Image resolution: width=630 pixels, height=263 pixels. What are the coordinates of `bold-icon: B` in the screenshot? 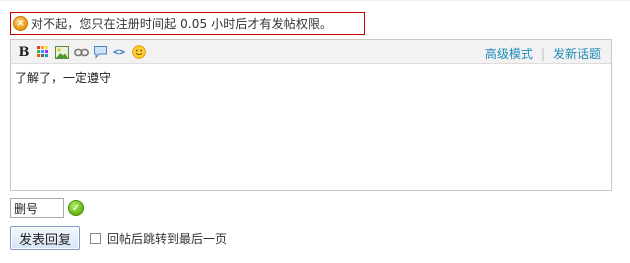 It's located at (24, 52).